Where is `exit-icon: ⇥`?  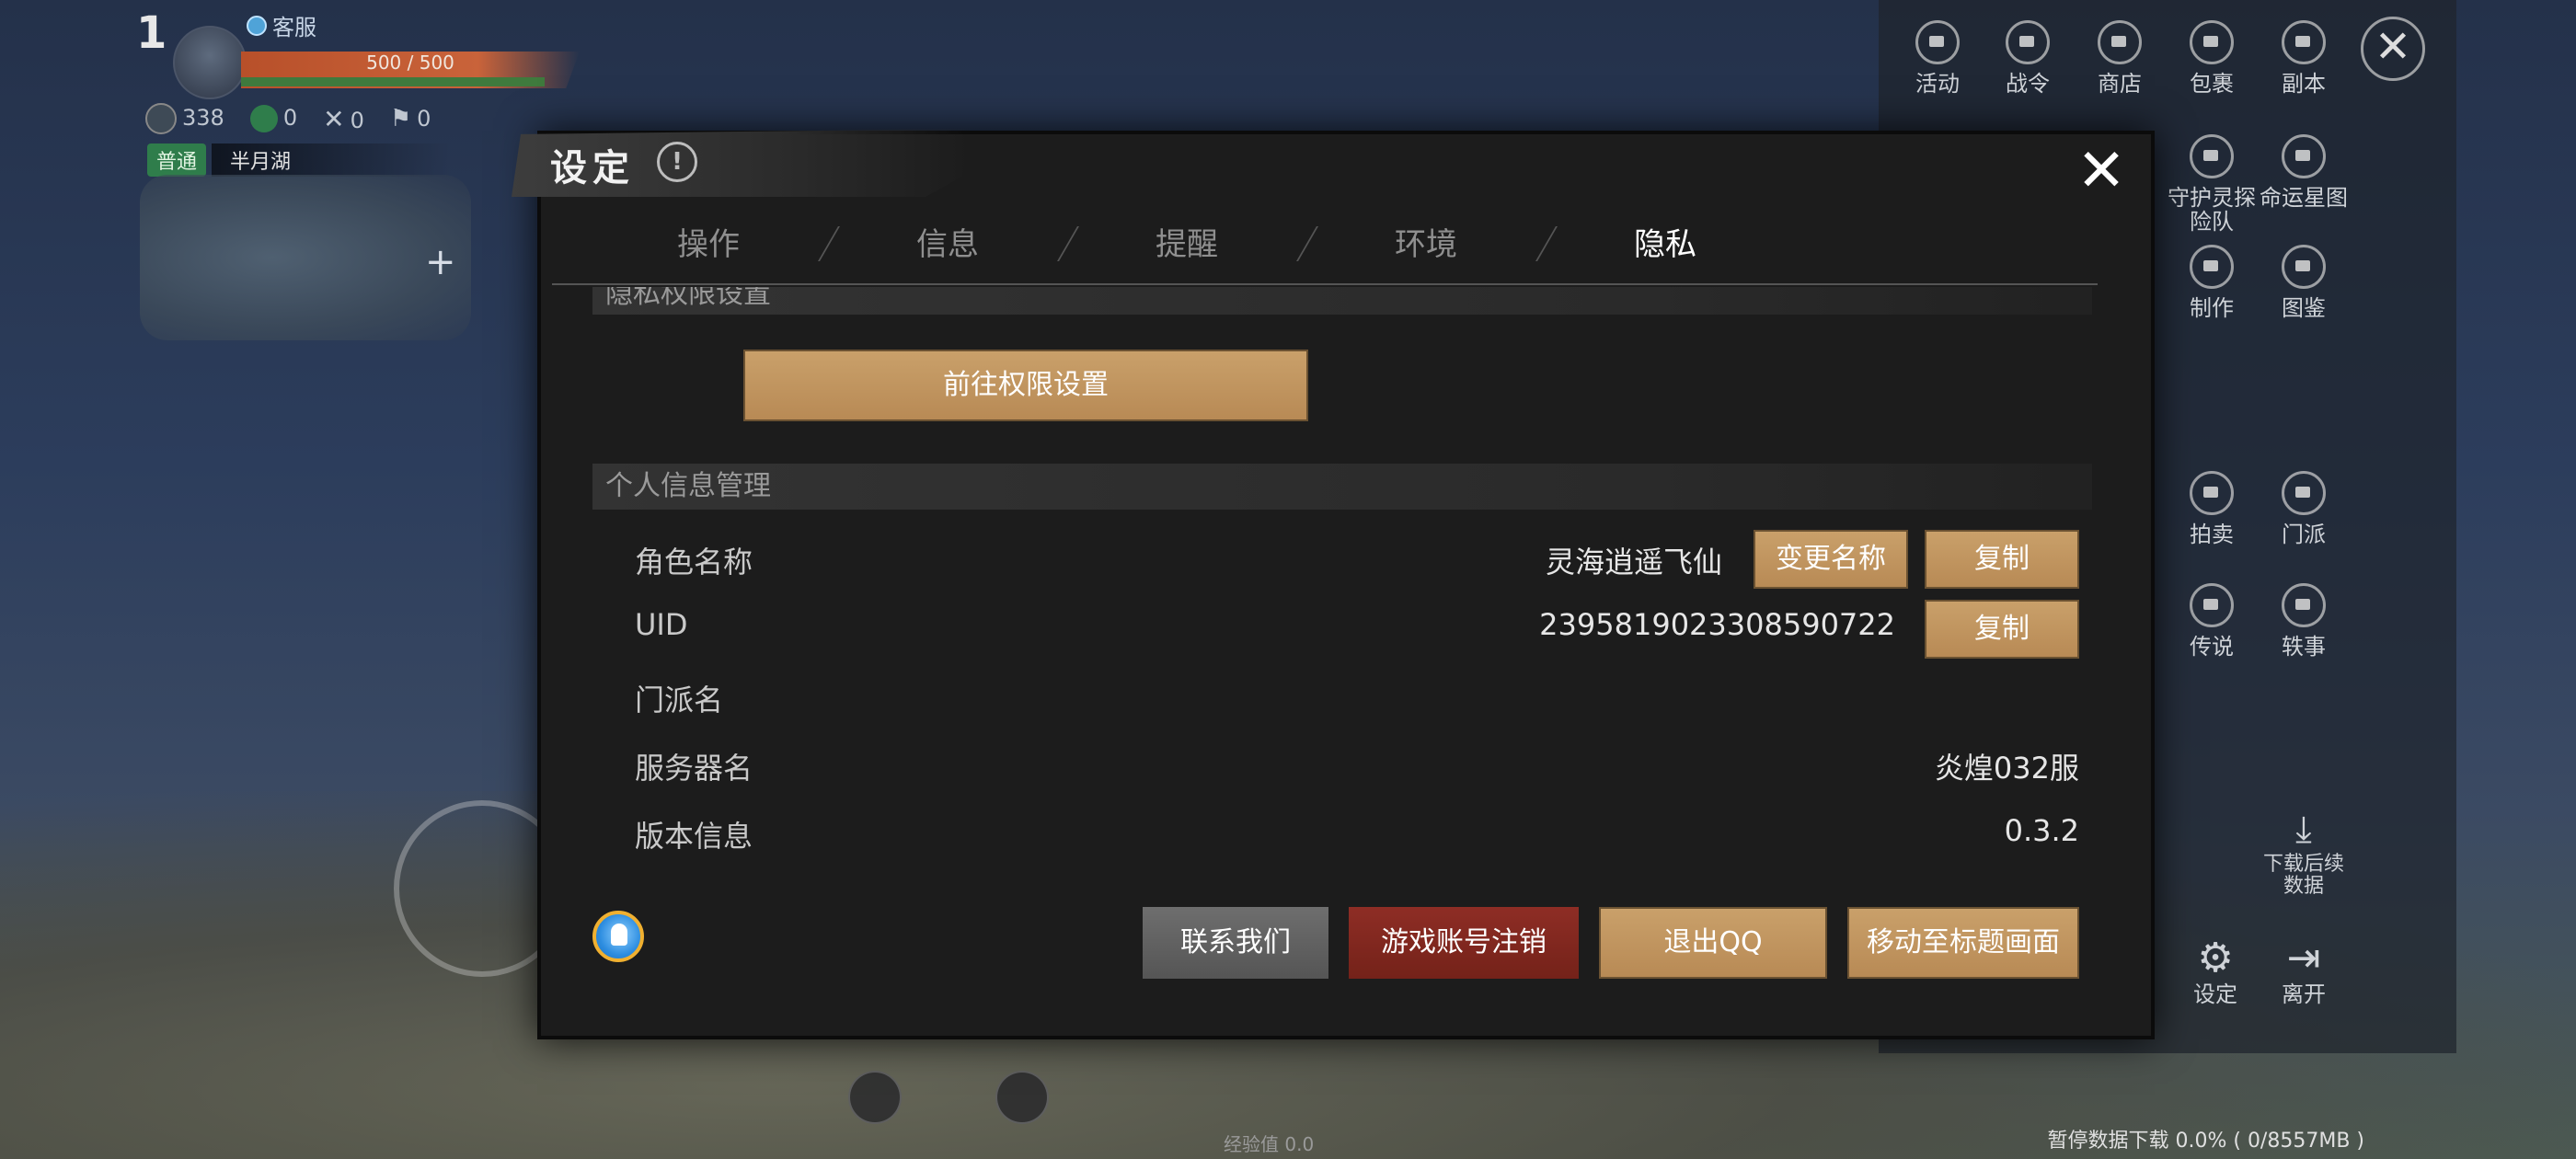 exit-icon: ⇥ is located at coordinates (2303, 958).